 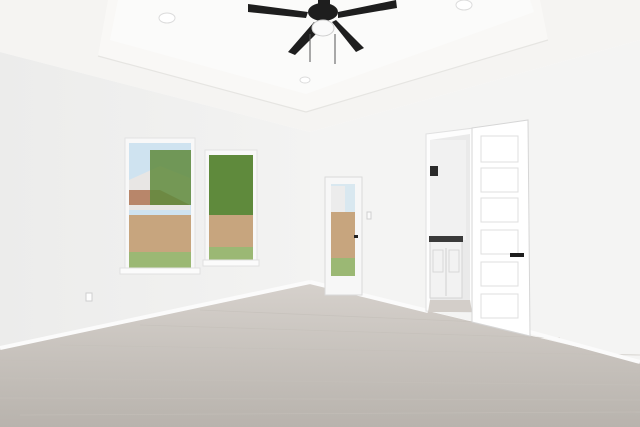 I want to click on window-left, so click(x=160, y=206).